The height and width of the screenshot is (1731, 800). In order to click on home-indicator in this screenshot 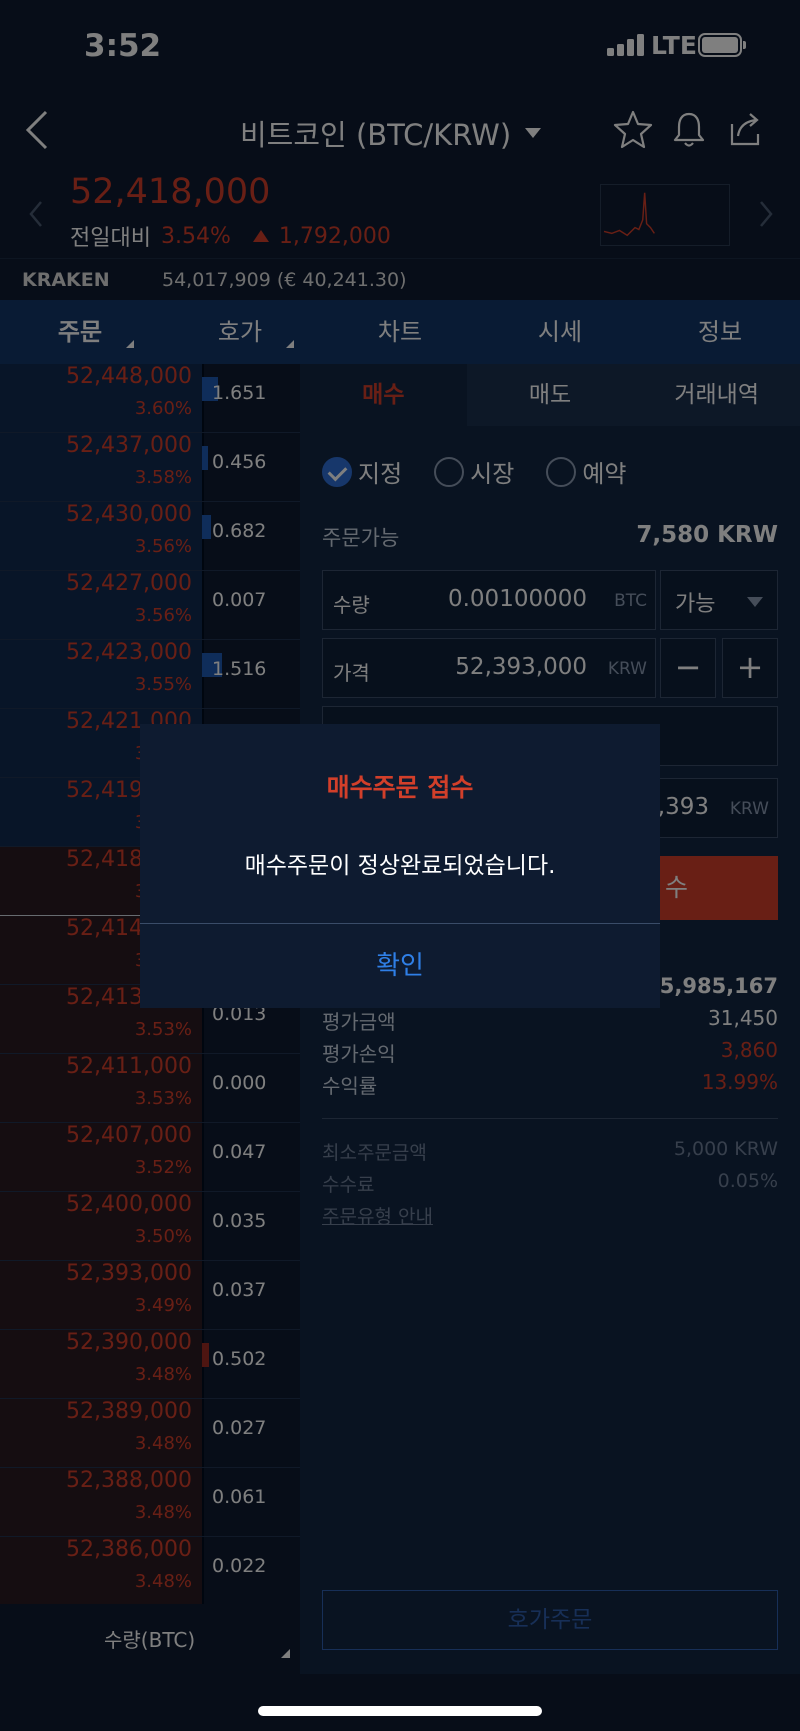, I will do `click(400, 1711)`.